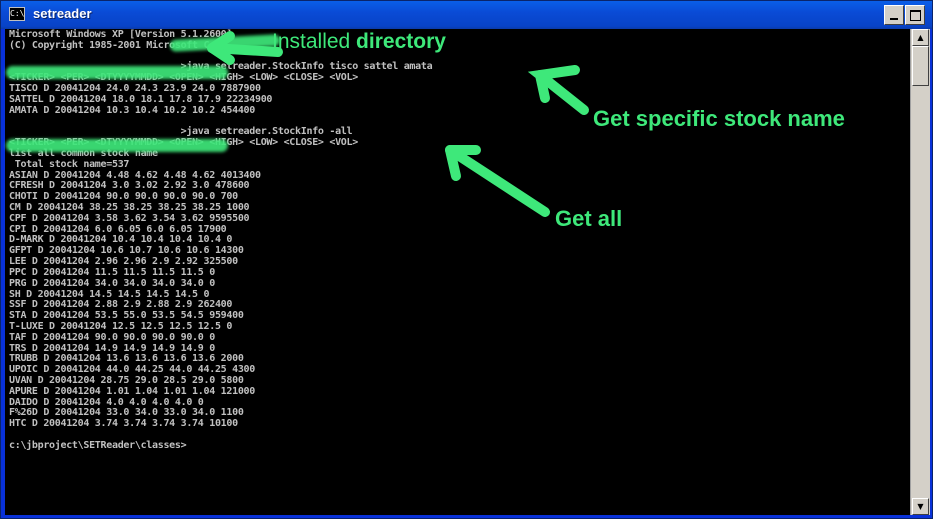 The height and width of the screenshot is (519, 933). What do you see at coordinates (589, 218) in the screenshot?
I see `annotation-get-all: Get all` at bounding box center [589, 218].